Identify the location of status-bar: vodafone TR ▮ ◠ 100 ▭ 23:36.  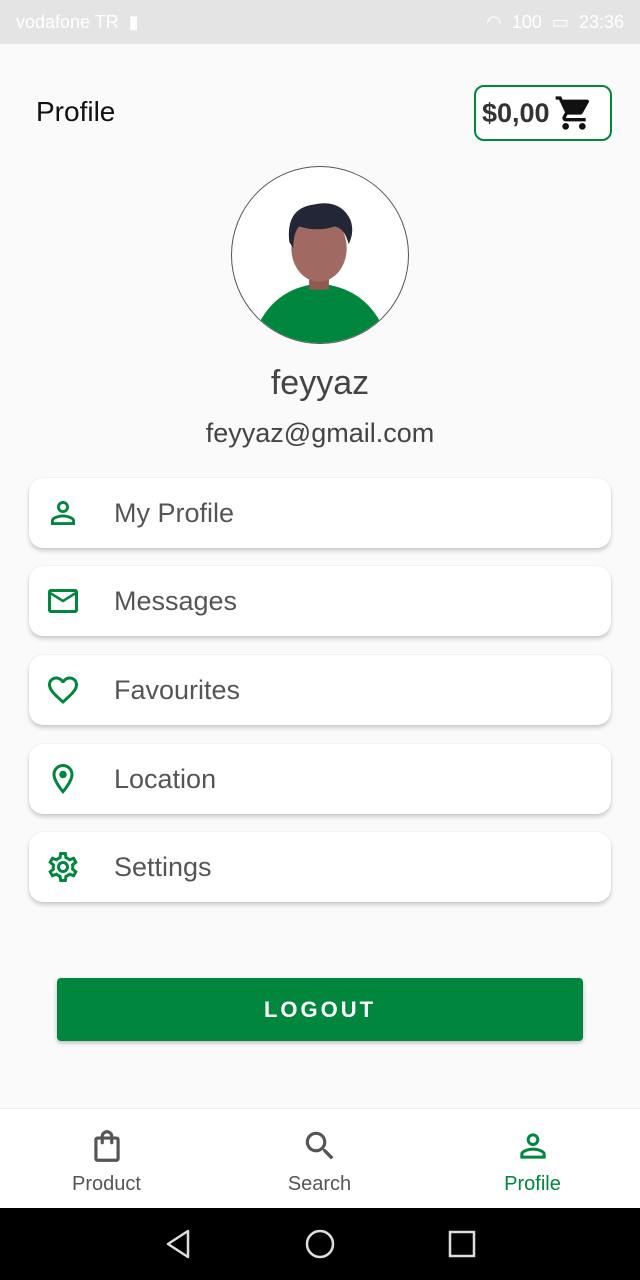
(320, 22).